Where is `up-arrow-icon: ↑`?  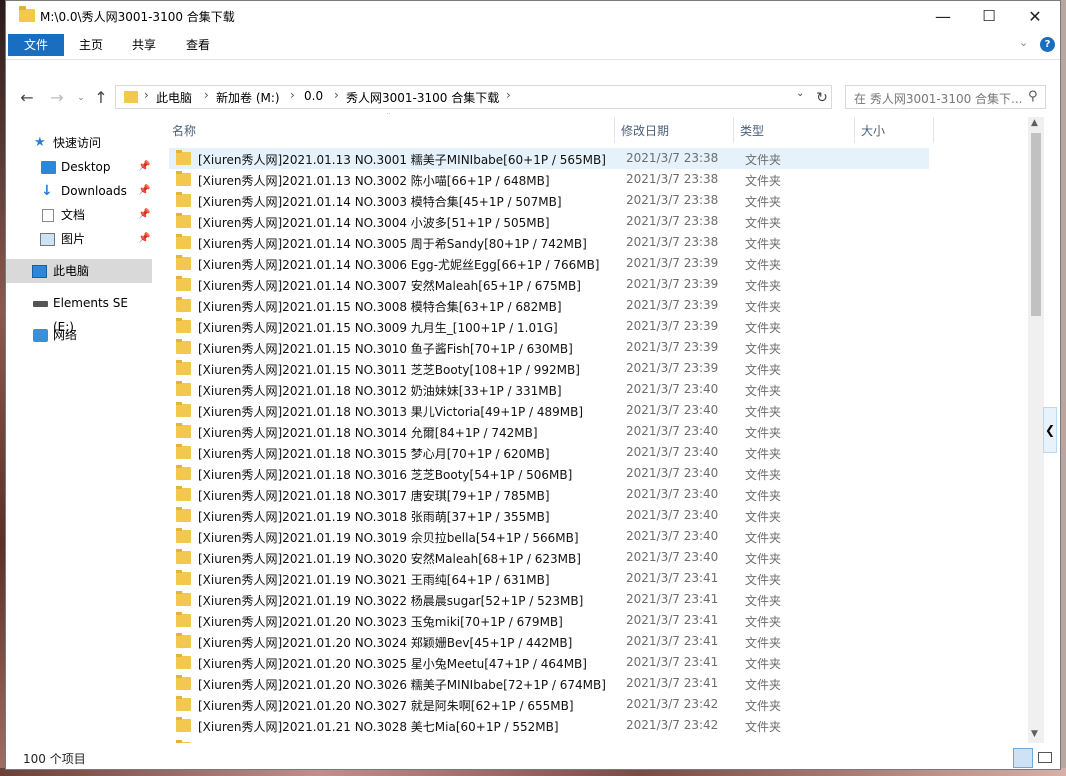 up-arrow-icon: ↑ is located at coordinates (101, 98).